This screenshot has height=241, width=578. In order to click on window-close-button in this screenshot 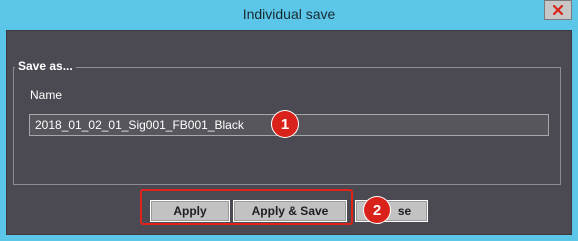, I will do `click(558, 10)`.